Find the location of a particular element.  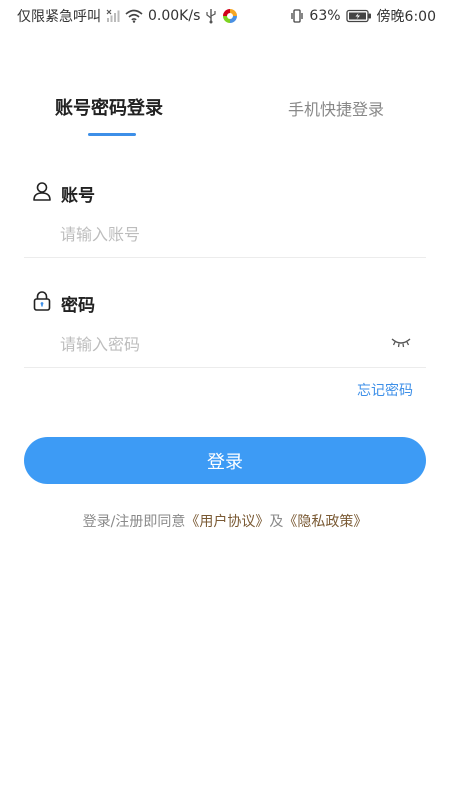

clock-time: 傍晚6:00 is located at coordinates (406, 17).